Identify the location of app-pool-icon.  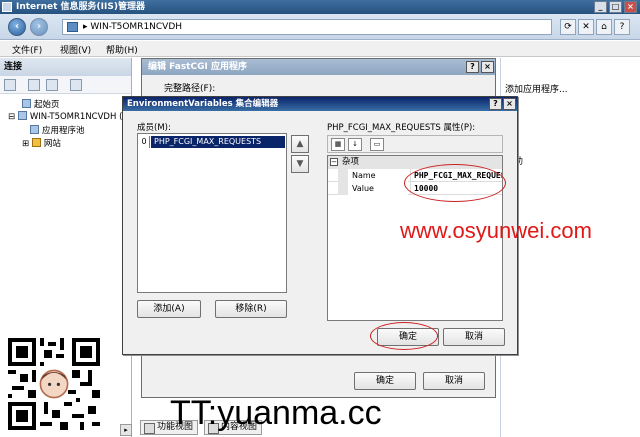
(34, 129).